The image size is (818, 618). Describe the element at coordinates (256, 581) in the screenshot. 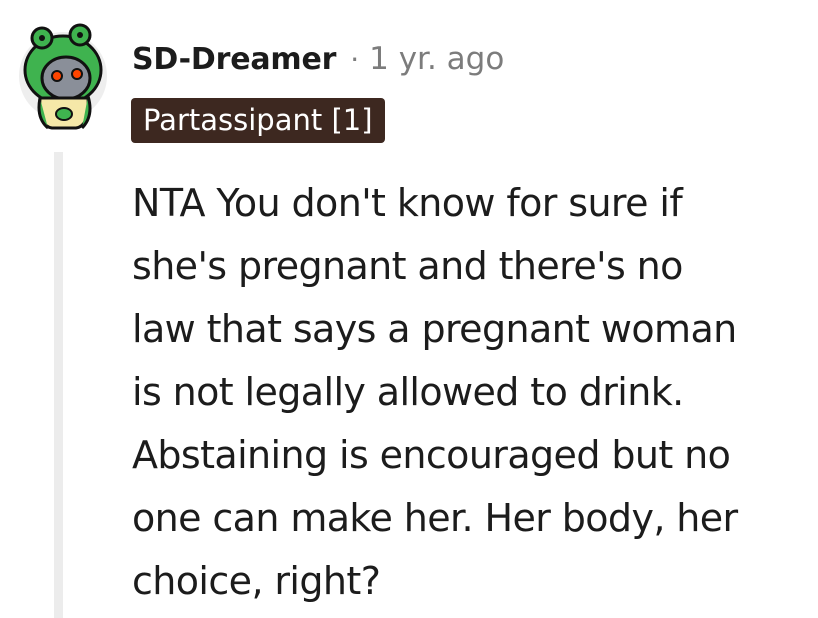

I see `comment-body-line: choice, right?` at that location.